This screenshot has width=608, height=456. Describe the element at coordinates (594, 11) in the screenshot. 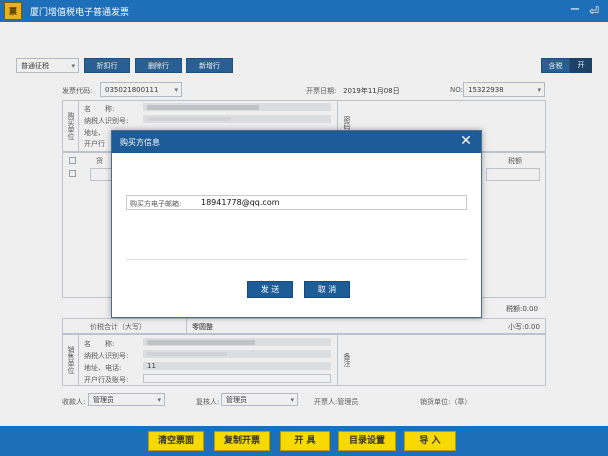

I see `exit-icon: ⏎` at that location.